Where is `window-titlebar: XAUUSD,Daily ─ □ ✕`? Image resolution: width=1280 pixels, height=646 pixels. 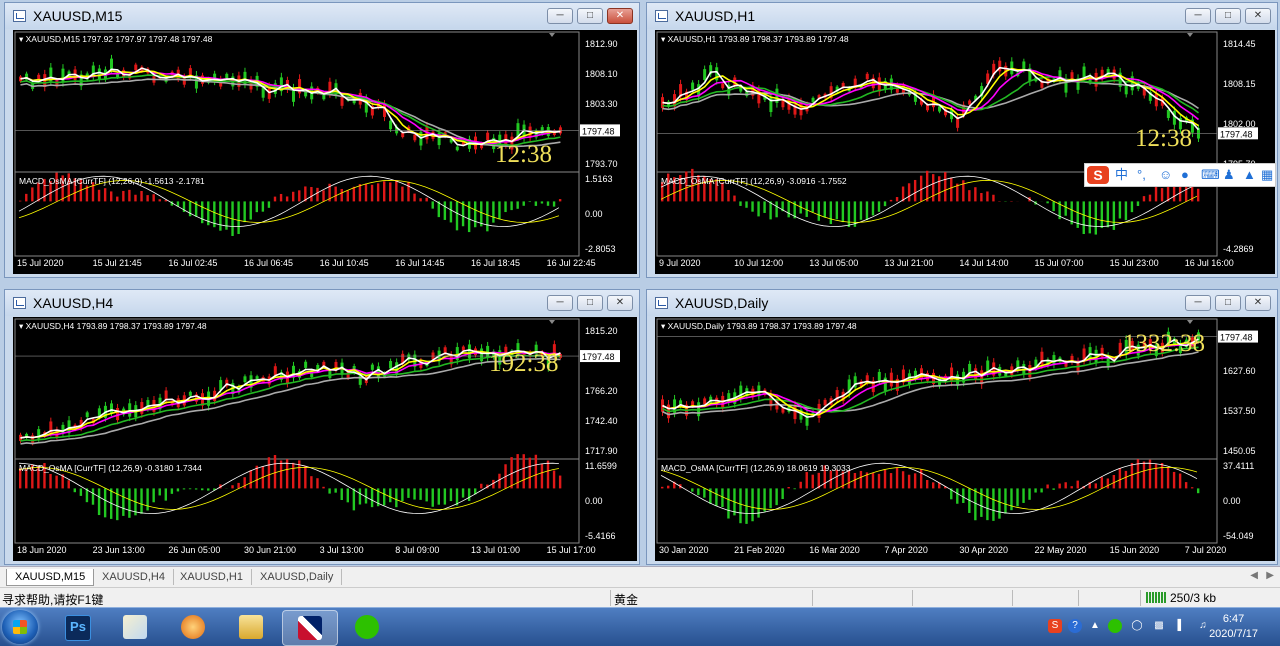
window-titlebar: XAUUSD,Daily ─ □ ✕ is located at coordinates (962, 303).